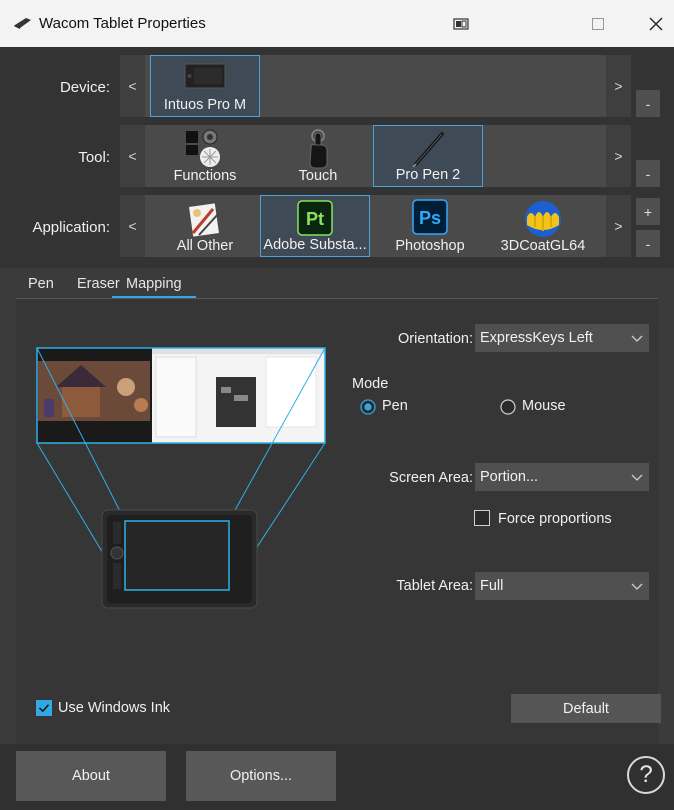 This screenshot has height=810, width=674. What do you see at coordinates (648, 103) in the screenshot?
I see `device-remove-button: -` at bounding box center [648, 103].